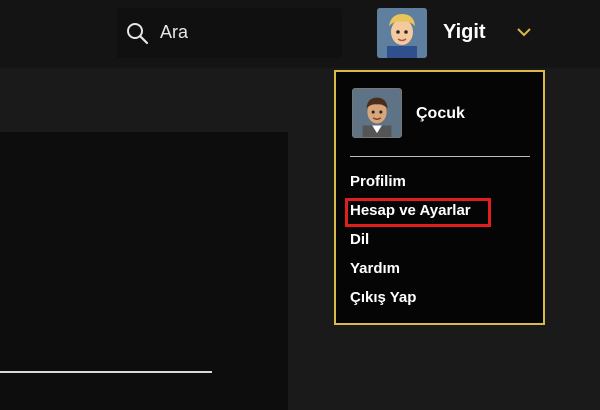  What do you see at coordinates (418, 212) in the screenshot?
I see `highlight-box` at bounding box center [418, 212].